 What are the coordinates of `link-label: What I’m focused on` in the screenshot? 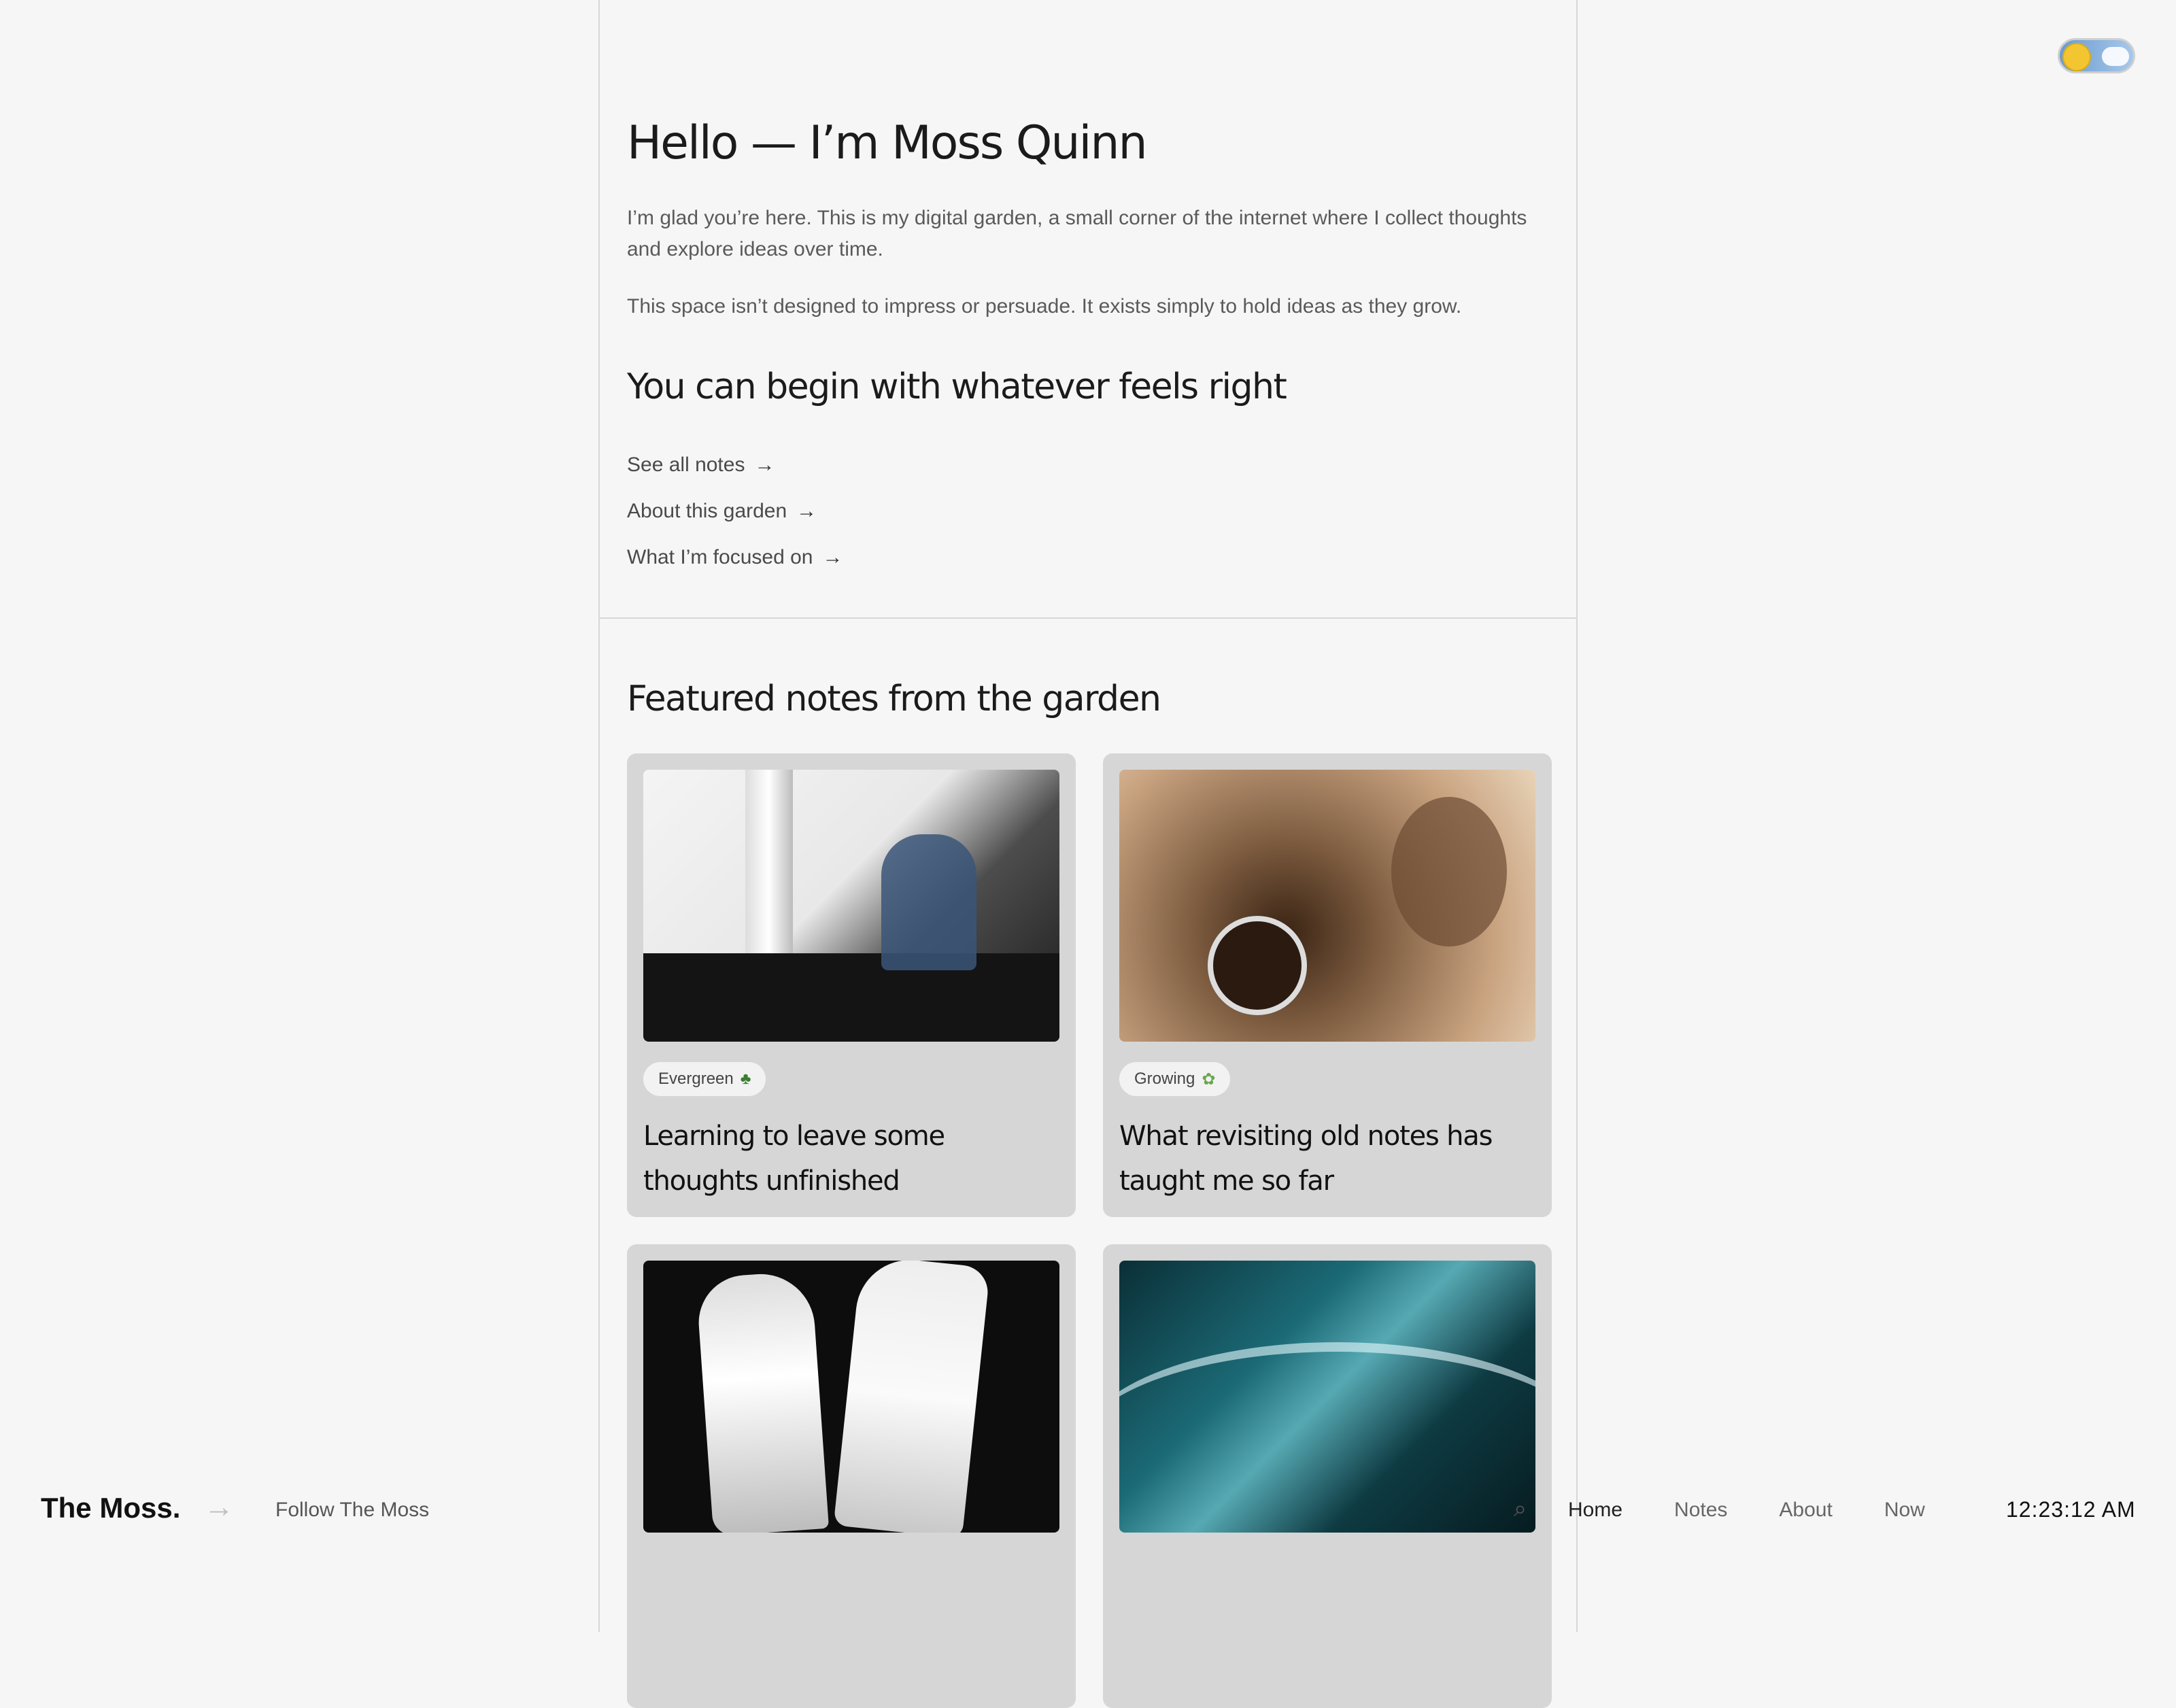 It's located at (720, 557).